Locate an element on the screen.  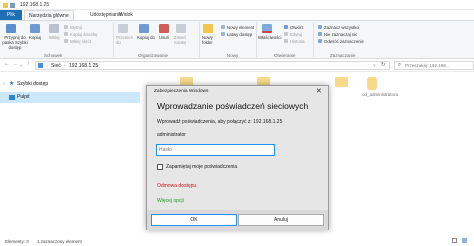
dialog-title: Zabezpieczenia Windows is located at coordinates (181, 91).